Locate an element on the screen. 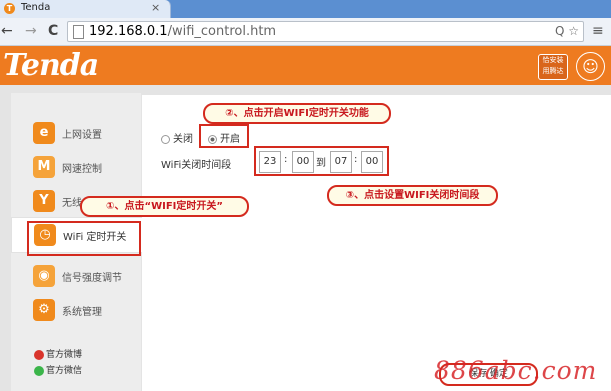 The height and width of the screenshot is (391, 611). install-badge: 恰安装 用腾达 is located at coordinates (553, 67).